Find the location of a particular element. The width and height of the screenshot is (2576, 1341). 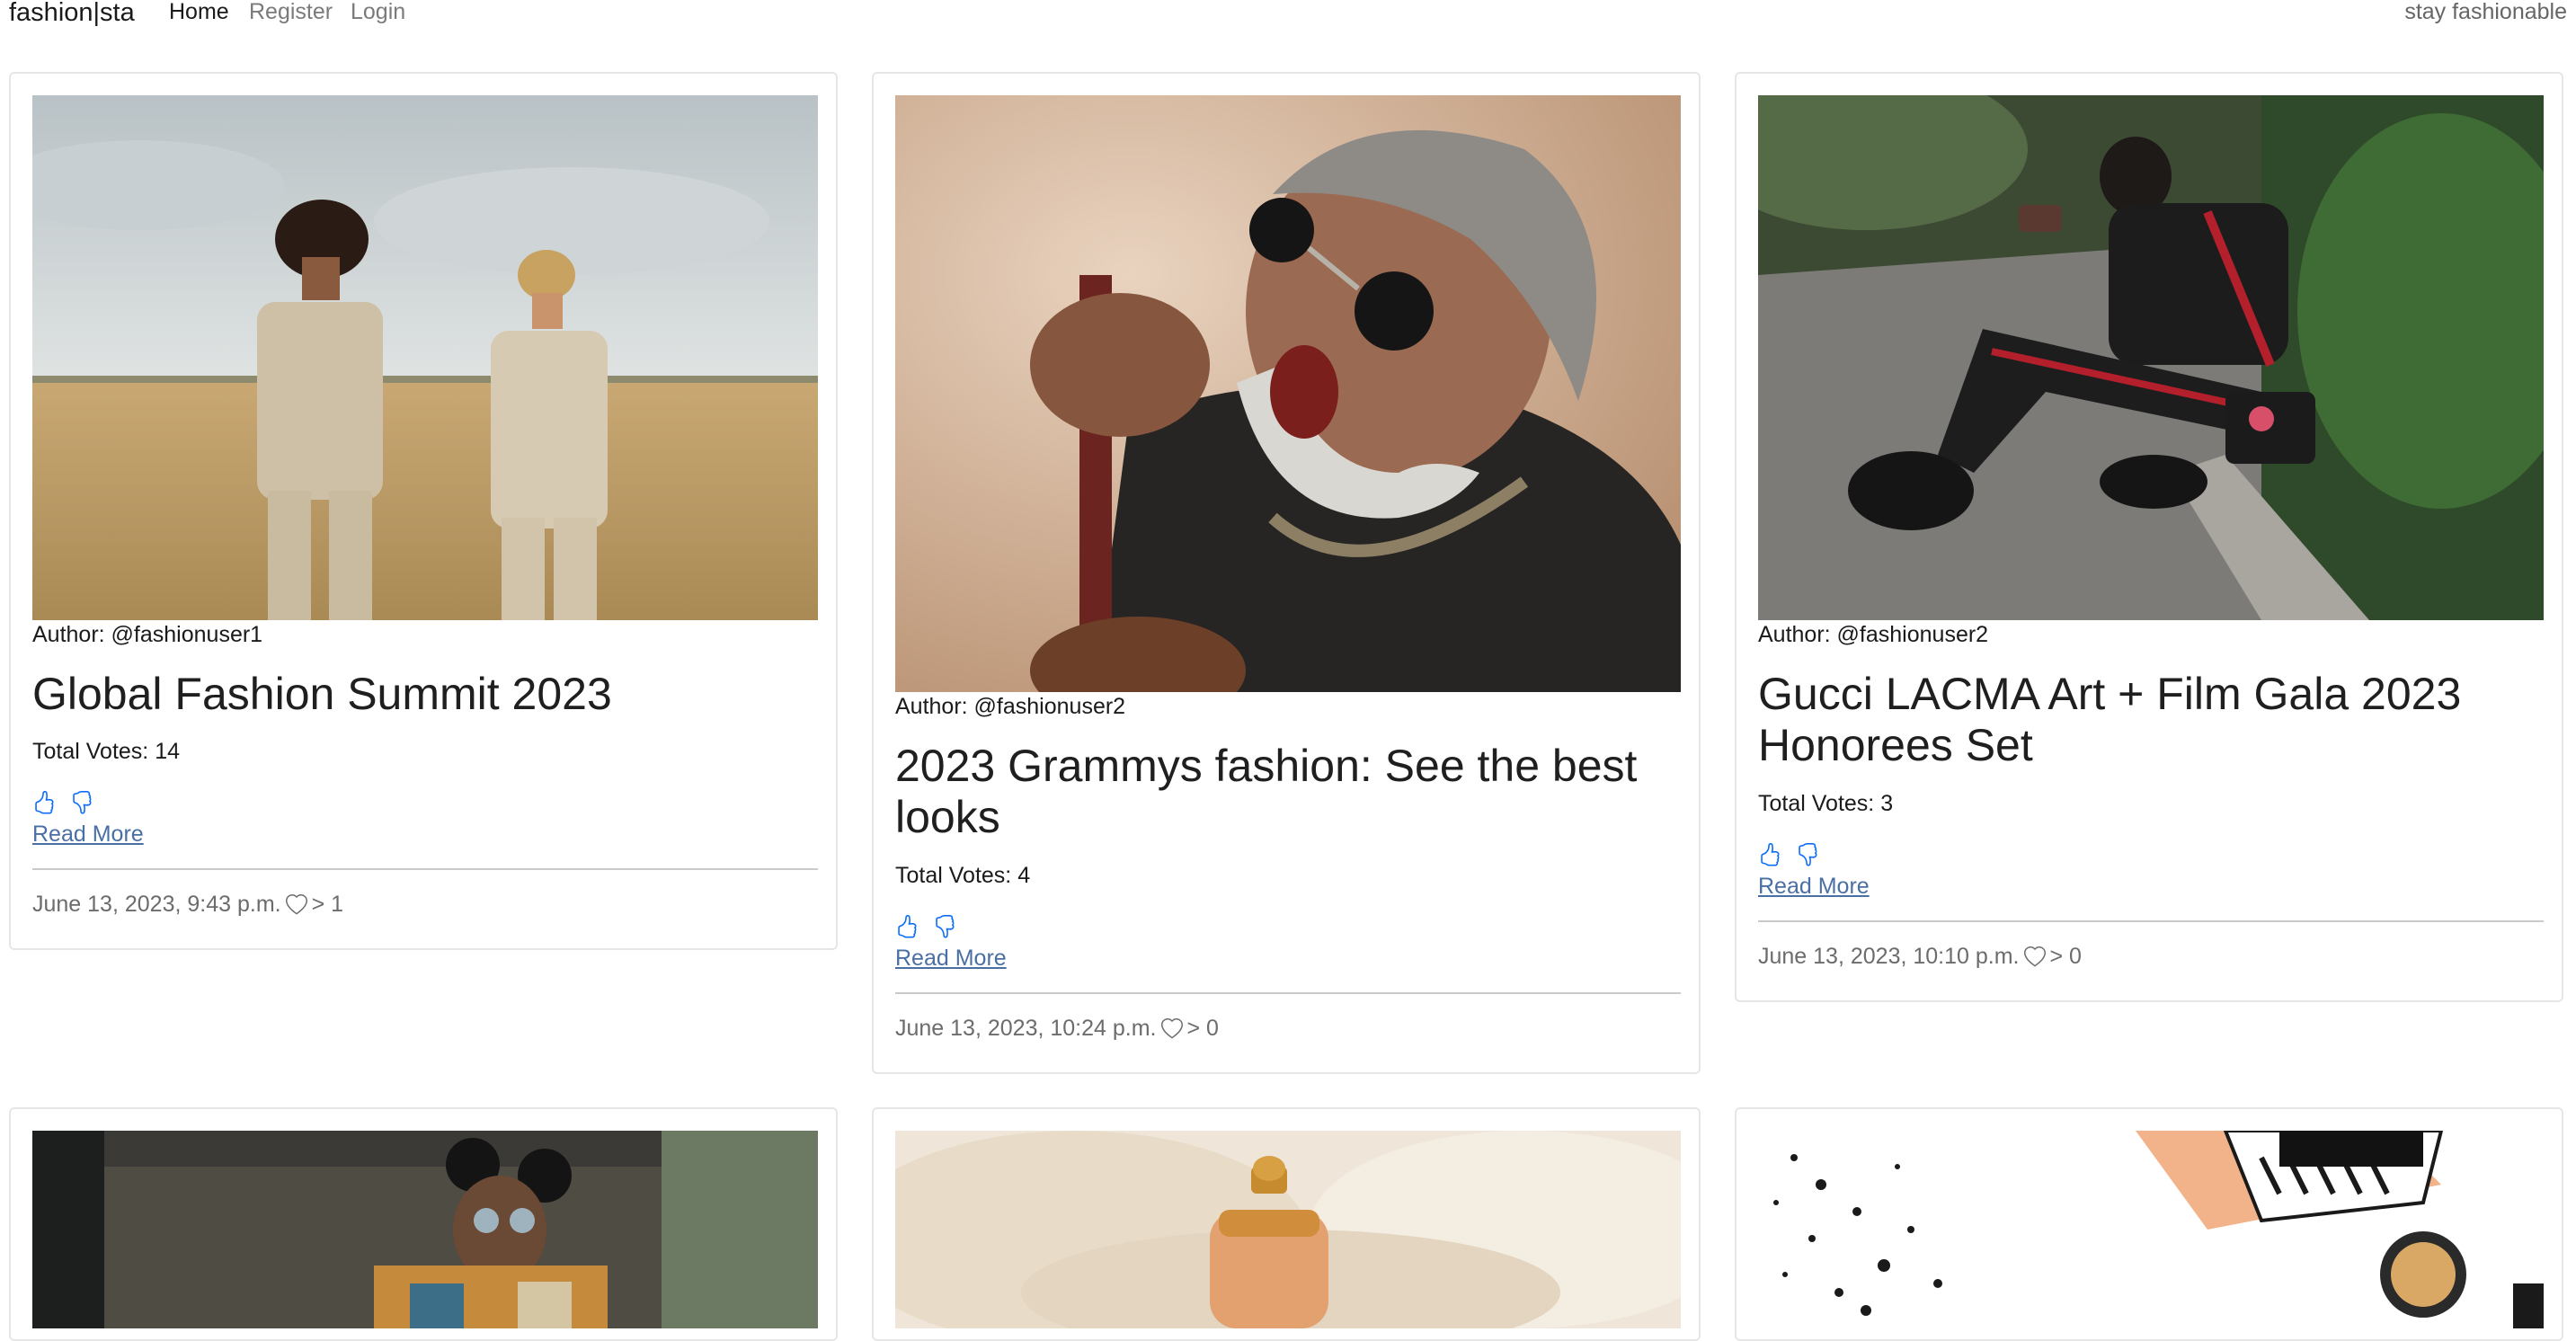

post-meta: June 13, 2023, 10:24 p.m. > 0 is located at coordinates (1057, 1029).